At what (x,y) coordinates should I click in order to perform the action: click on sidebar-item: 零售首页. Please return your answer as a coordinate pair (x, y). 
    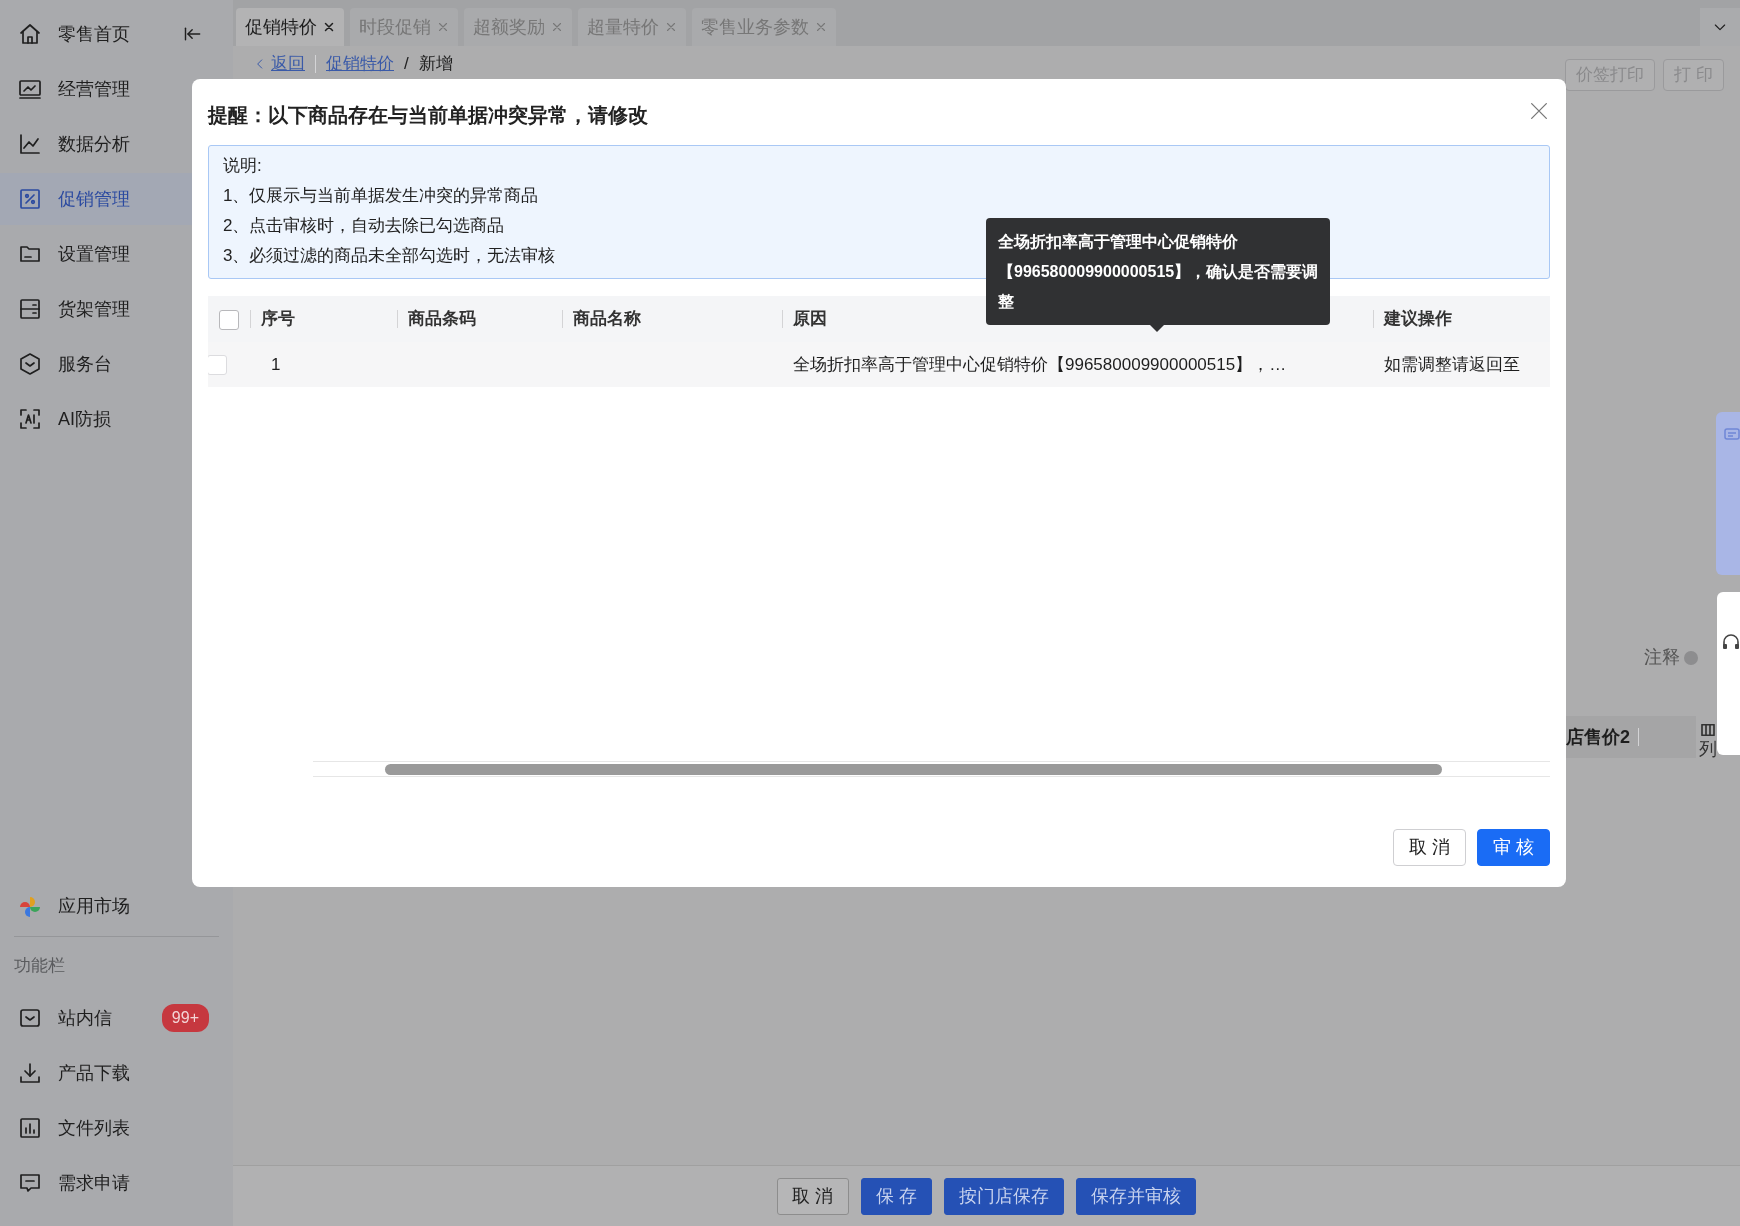
    Looking at the image, I should click on (116, 34).